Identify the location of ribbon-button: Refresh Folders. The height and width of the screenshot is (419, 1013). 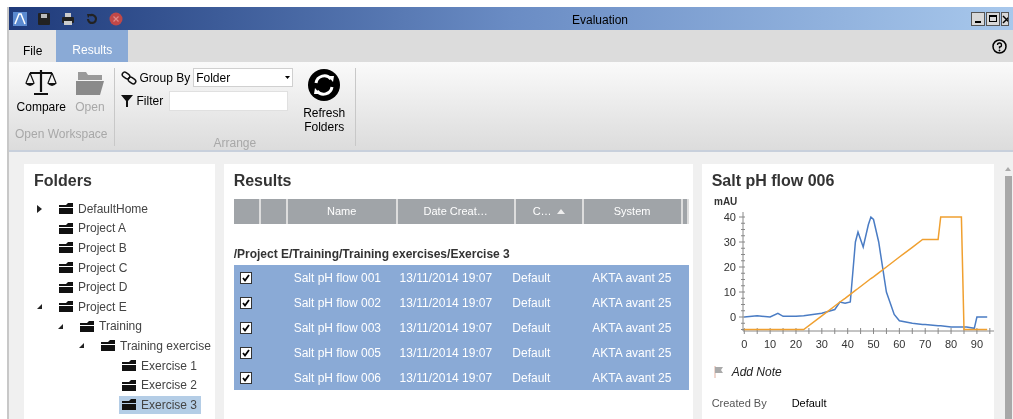
(324, 101).